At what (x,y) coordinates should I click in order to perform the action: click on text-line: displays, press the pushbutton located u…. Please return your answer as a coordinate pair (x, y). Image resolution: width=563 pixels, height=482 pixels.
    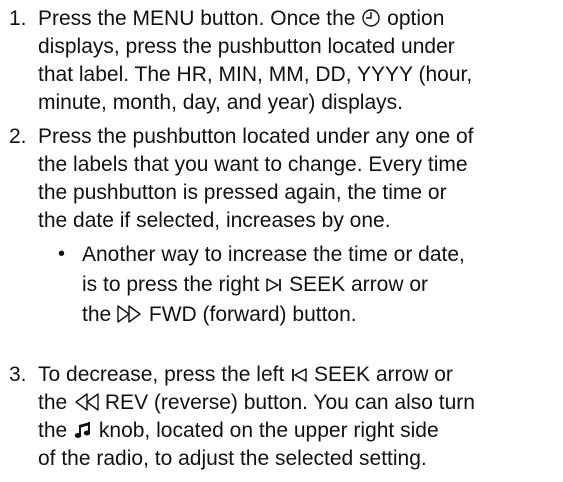
    Looking at the image, I should click on (246, 46).